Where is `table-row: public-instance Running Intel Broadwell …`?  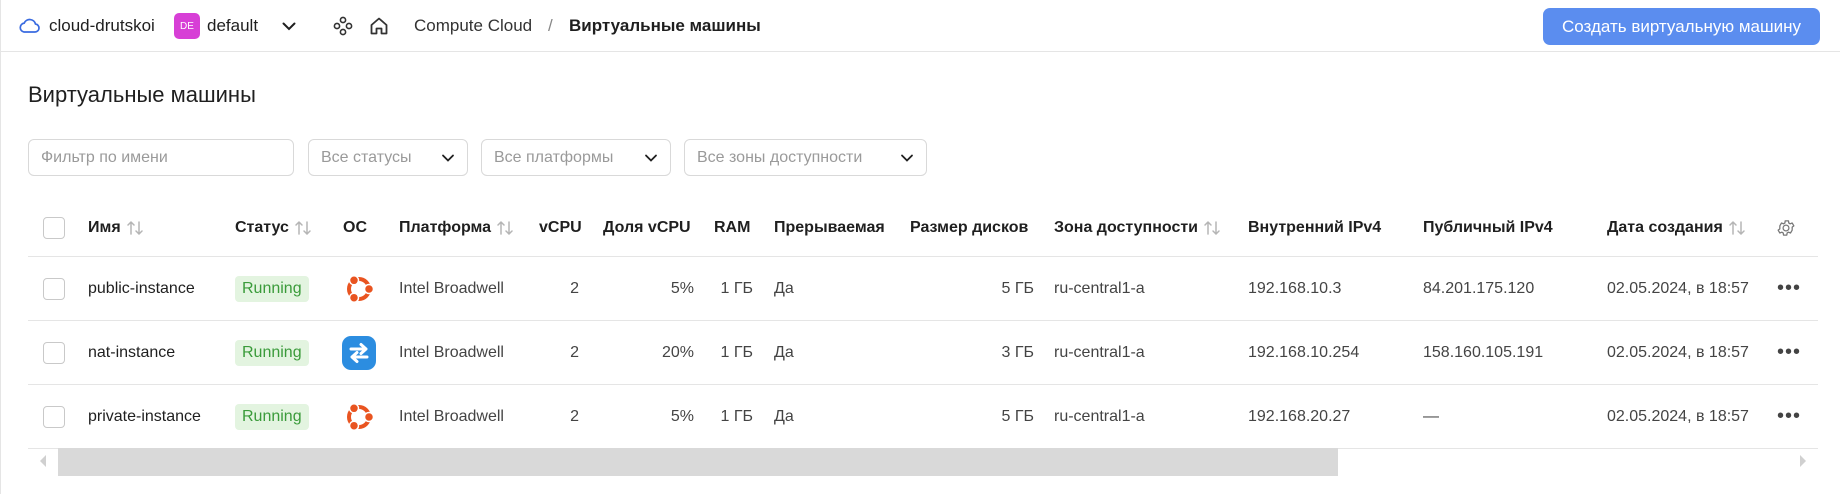
table-row: public-instance Running Intel Broadwell … is located at coordinates (923, 289).